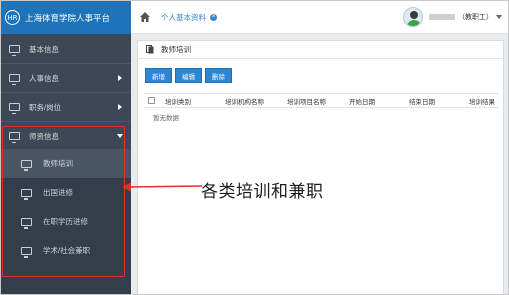  I want to click on close-tab-icon: ×, so click(213, 17).